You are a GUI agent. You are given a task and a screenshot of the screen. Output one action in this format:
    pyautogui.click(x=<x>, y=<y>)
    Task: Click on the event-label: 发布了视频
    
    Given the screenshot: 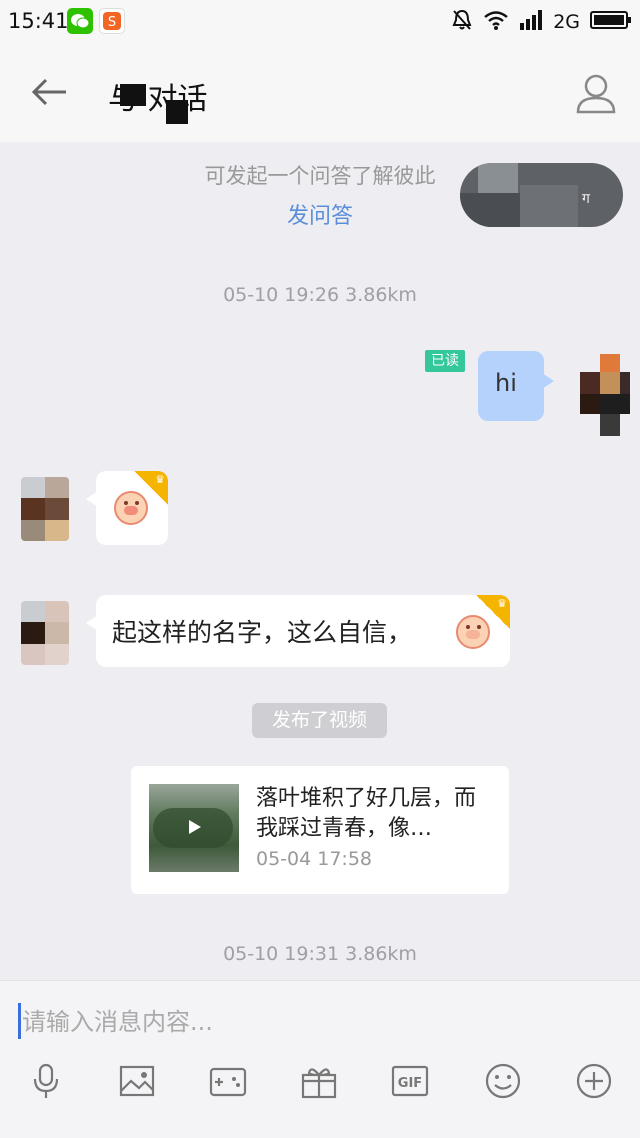 What is the action you would take?
    pyautogui.click(x=319, y=720)
    